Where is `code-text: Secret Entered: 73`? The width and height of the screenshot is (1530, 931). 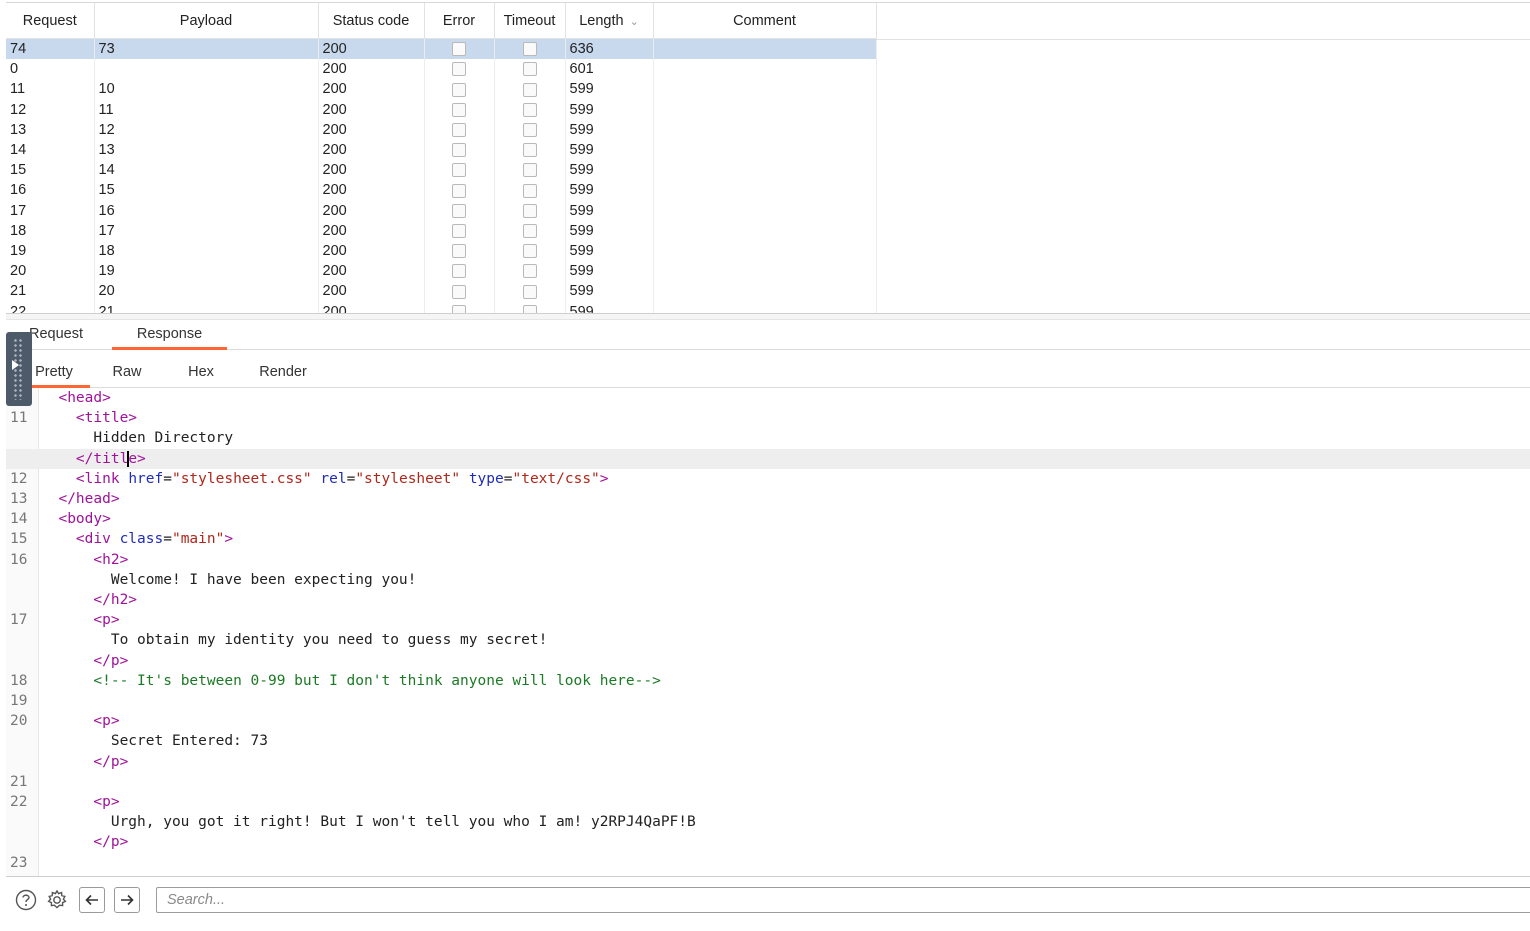
code-text: Secret Entered: 73 is located at coordinates (154, 741).